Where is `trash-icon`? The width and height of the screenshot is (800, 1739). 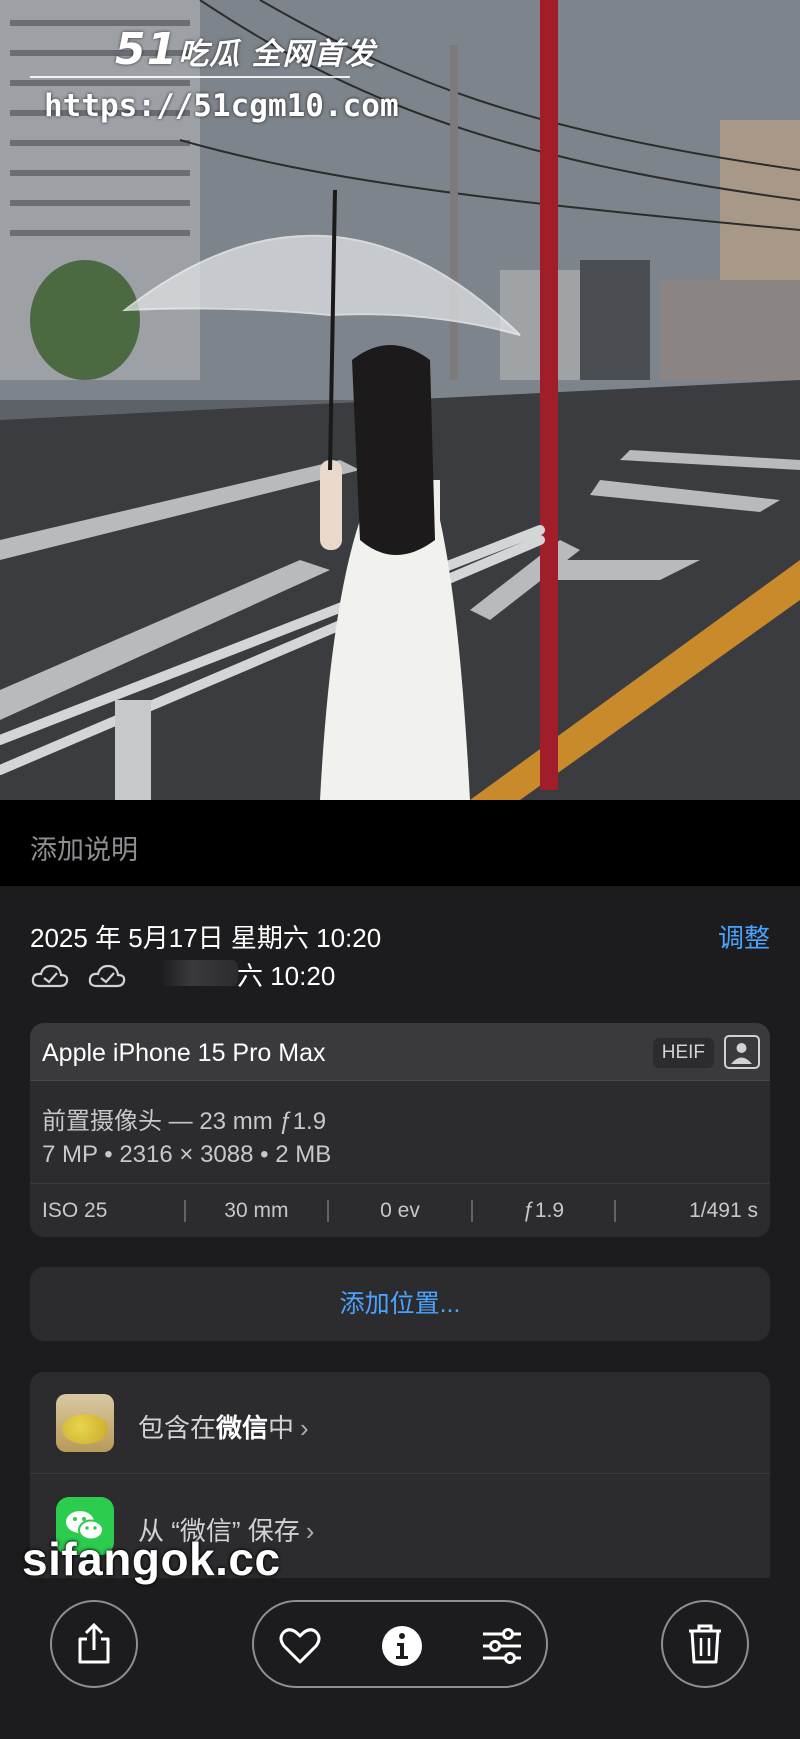
trash-icon is located at coordinates (705, 1644).